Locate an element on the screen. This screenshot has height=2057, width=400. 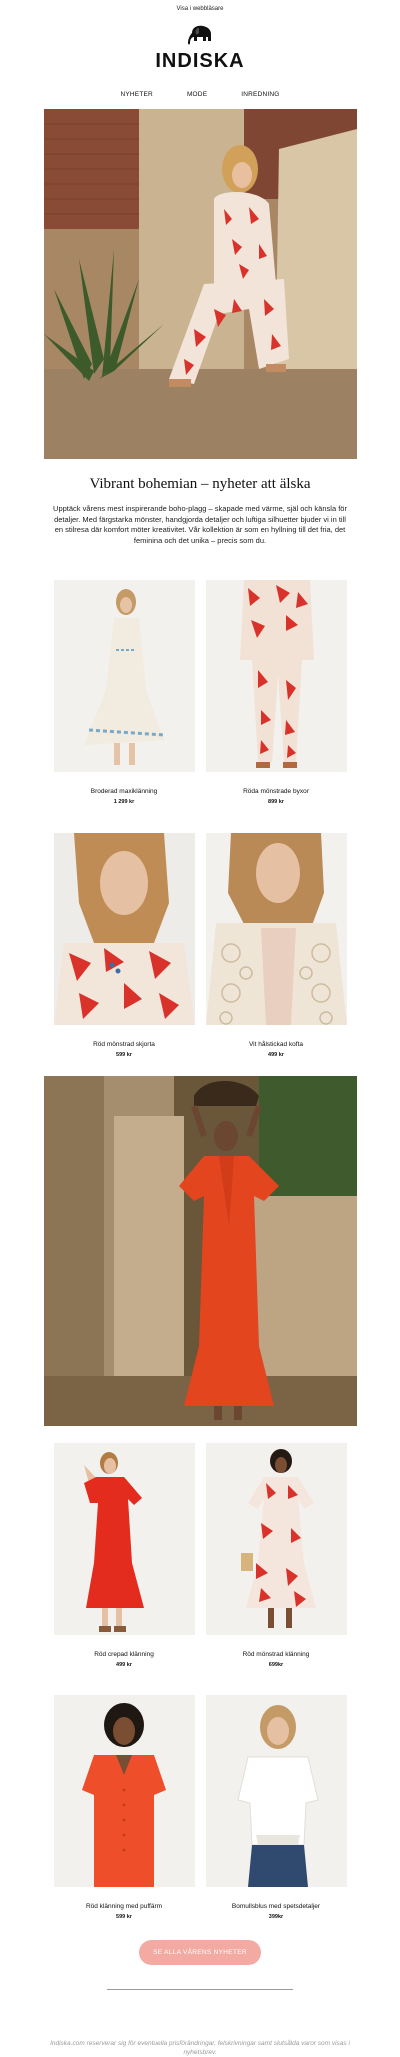
product-card: Vit hålstickad kofta 499 kr is located at coordinates (276, 945).